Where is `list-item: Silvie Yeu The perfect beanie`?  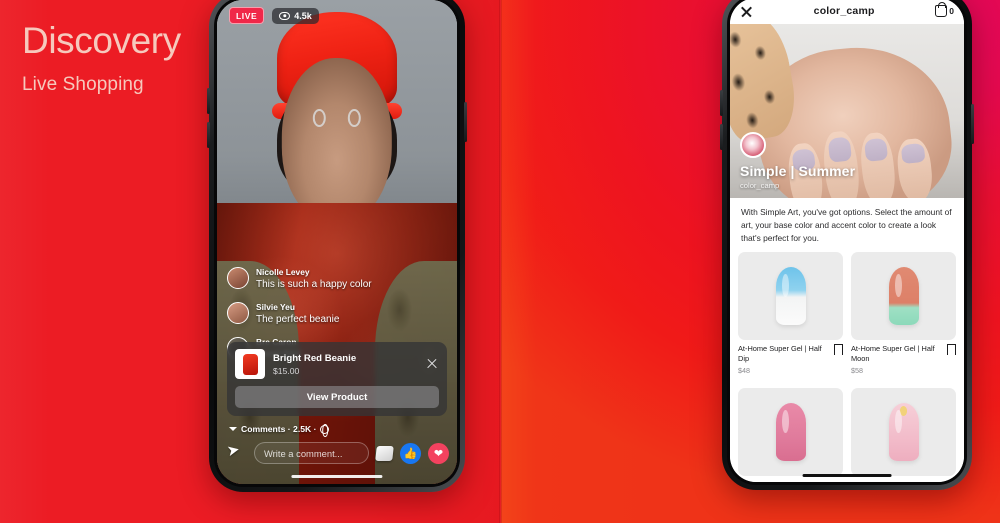 list-item: Silvie Yeu The perfect beanie is located at coordinates (322, 314).